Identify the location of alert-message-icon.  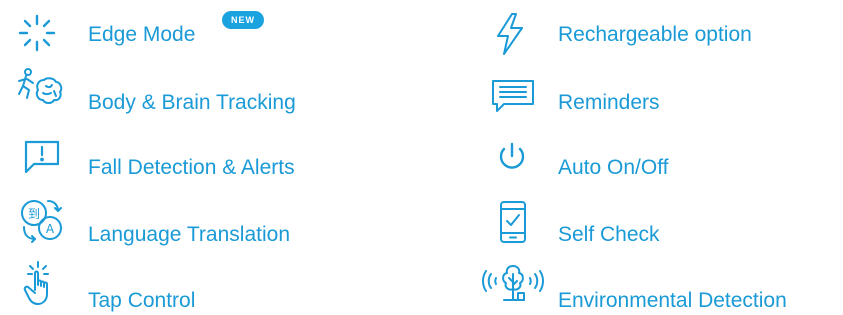
(42, 158).